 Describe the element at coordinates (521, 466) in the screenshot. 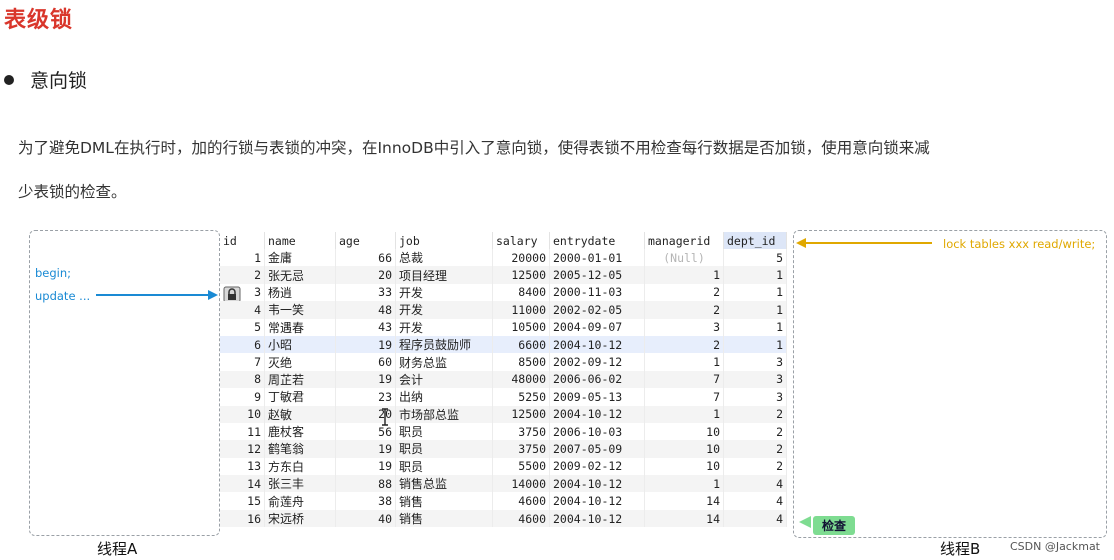

I see `cell-salary: 5500` at that location.